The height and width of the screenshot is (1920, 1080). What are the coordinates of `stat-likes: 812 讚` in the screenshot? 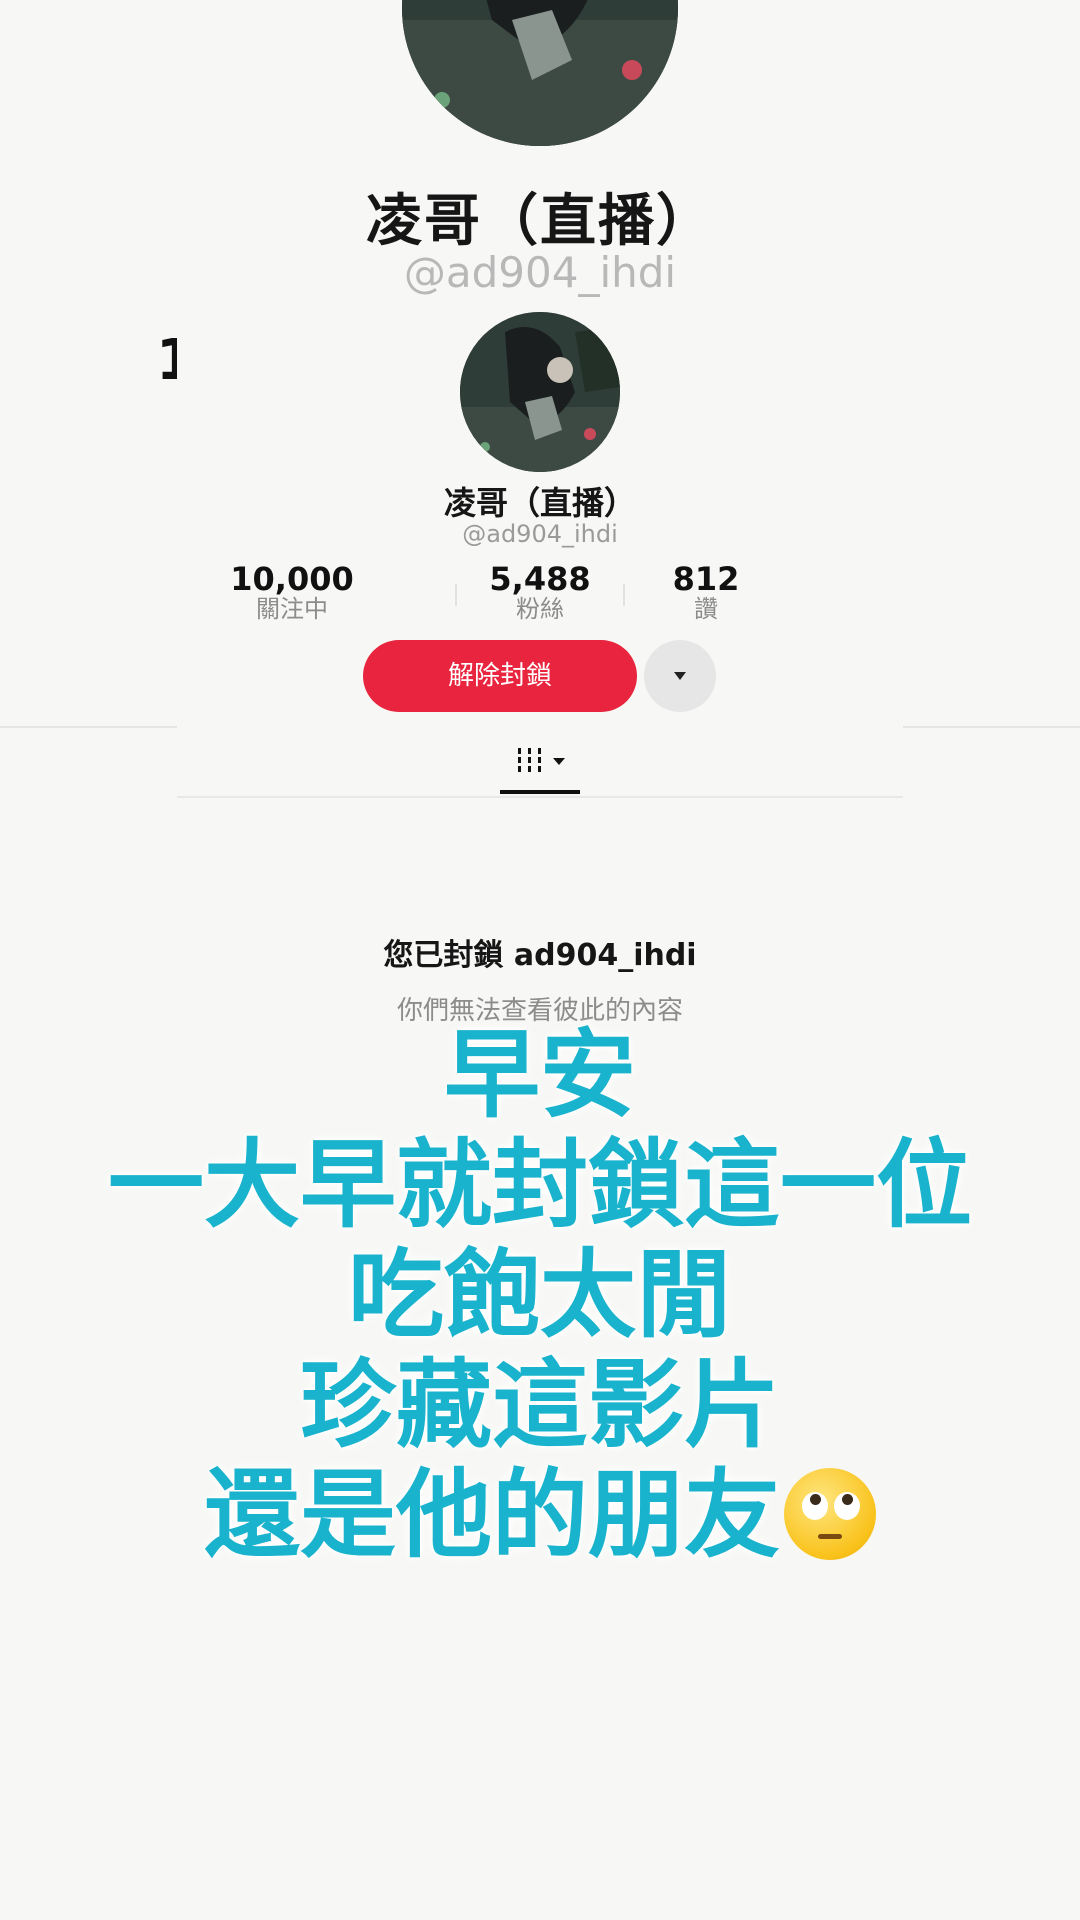 It's located at (706, 592).